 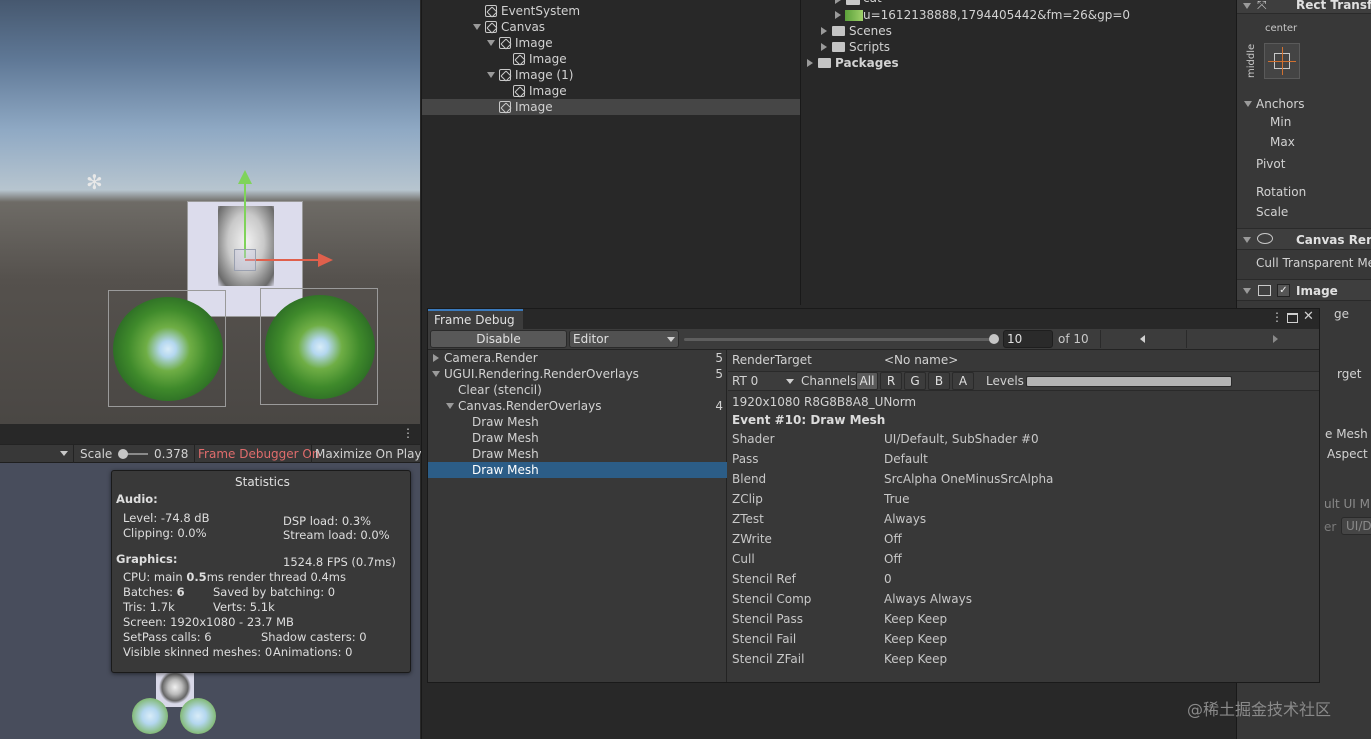 I want to click on rt-dropdown: RT 0, so click(x=763, y=381).